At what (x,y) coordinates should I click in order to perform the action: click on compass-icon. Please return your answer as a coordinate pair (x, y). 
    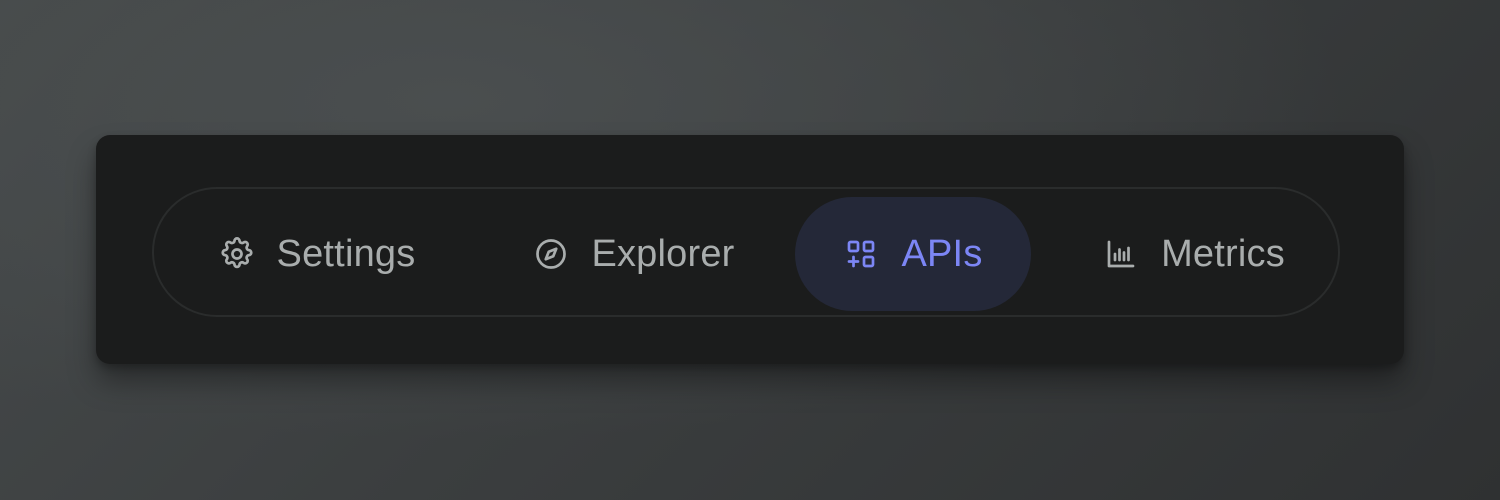
    Looking at the image, I should click on (551, 254).